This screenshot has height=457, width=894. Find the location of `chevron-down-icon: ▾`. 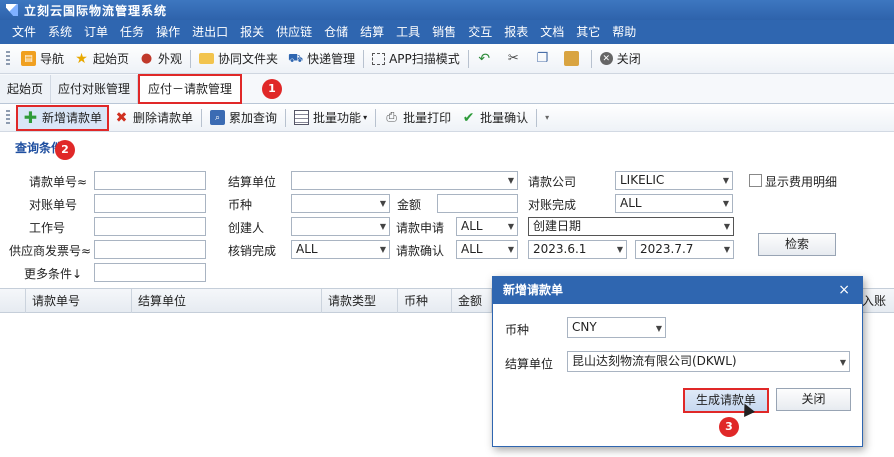

chevron-down-icon: ▾ is located at coordinates (547, 117).